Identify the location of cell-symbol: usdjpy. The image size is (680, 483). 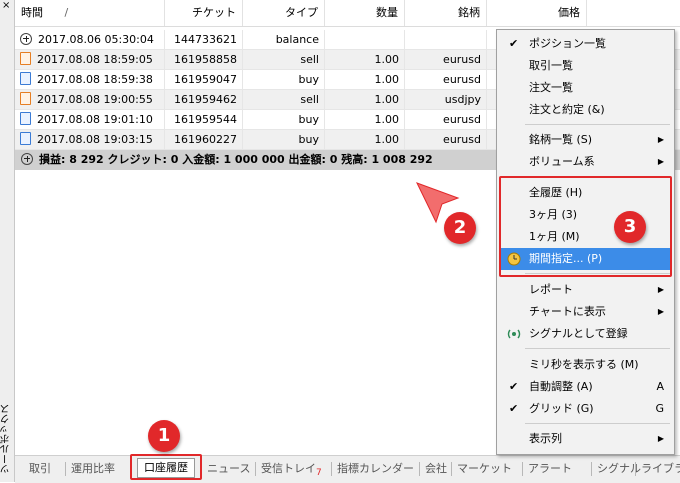
(446, 99).